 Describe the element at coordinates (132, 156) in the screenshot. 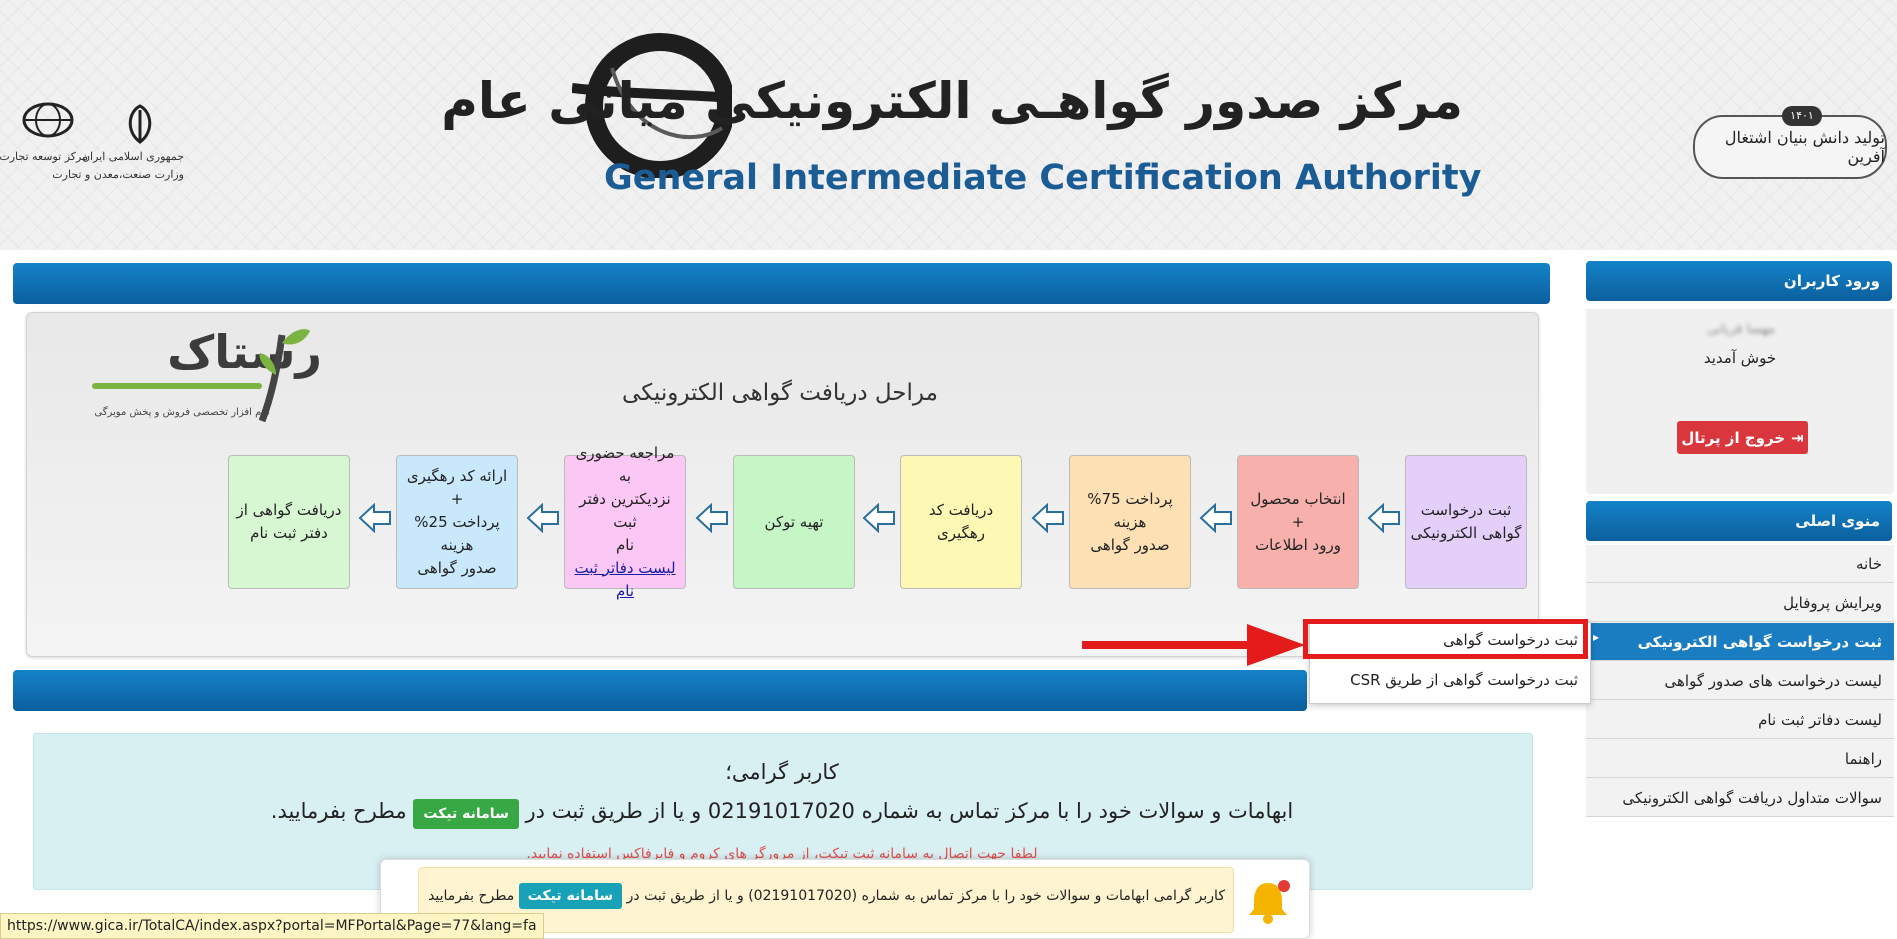

I see `iran-name: جمهوری اسلامی ایران` at that location.